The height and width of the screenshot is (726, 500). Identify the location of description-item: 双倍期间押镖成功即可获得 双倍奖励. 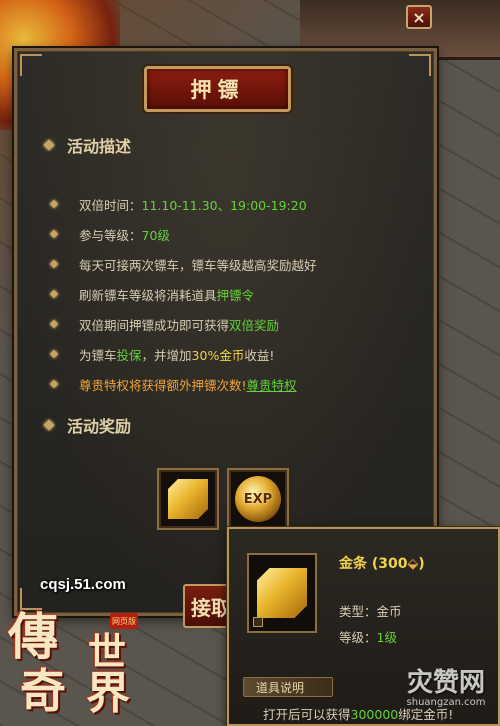
(240, 324).